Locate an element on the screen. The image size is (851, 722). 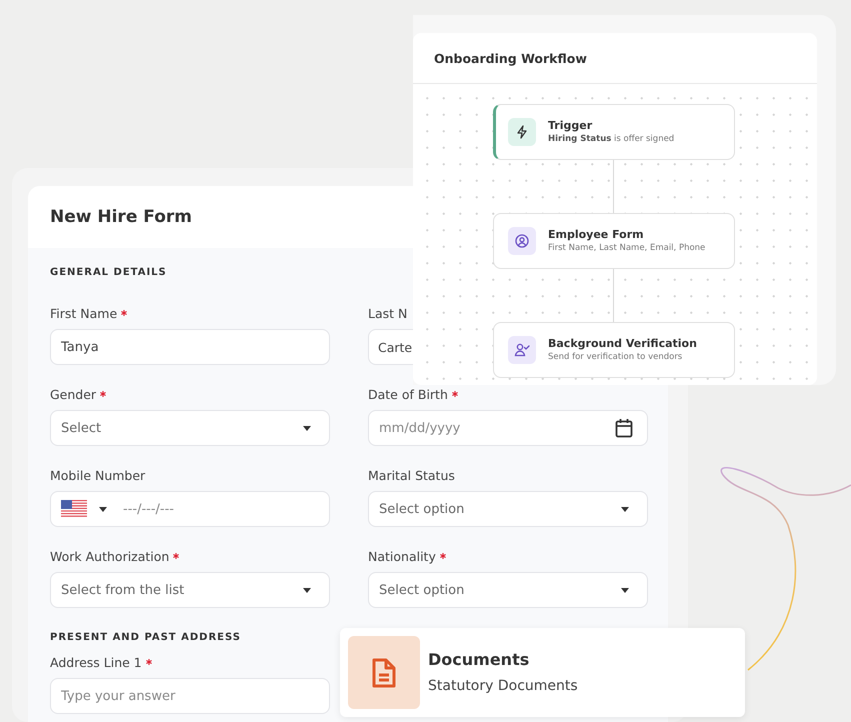
phone-input: ---/---/--- is located at coordinates (221, 509).